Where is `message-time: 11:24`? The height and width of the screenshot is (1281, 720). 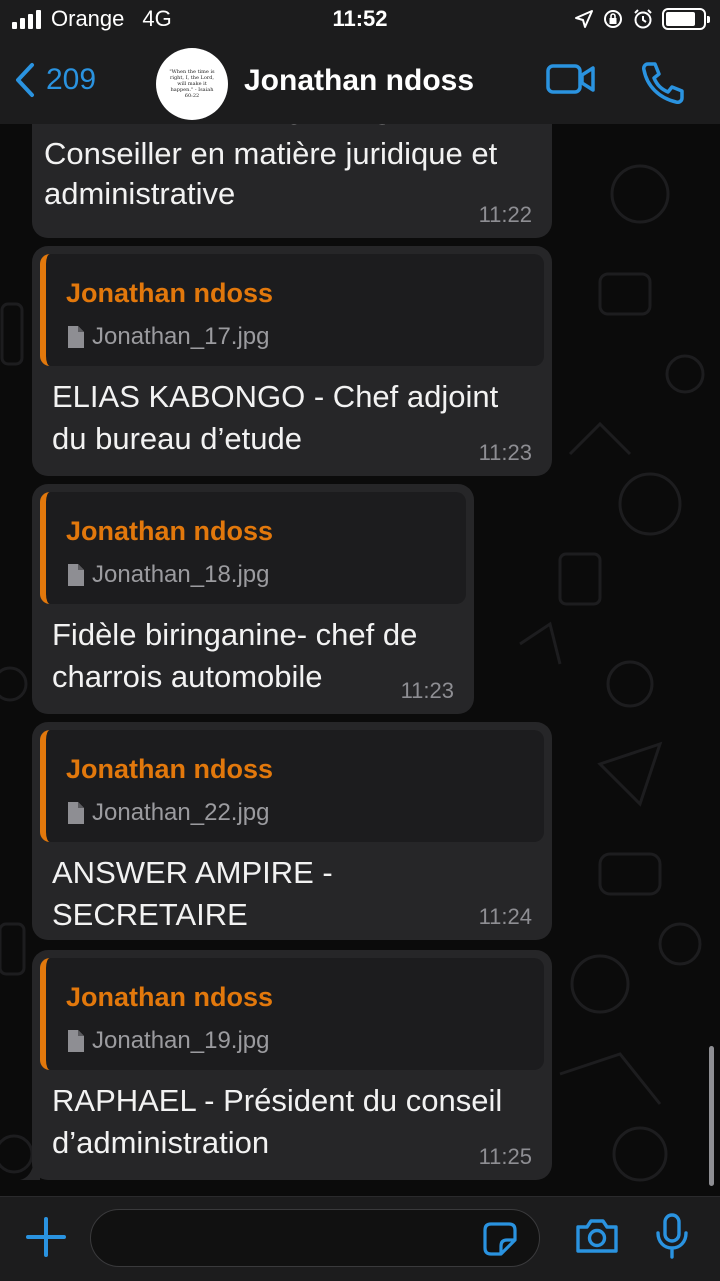 message-time: 11:24 is located at coordinates (505, 916).